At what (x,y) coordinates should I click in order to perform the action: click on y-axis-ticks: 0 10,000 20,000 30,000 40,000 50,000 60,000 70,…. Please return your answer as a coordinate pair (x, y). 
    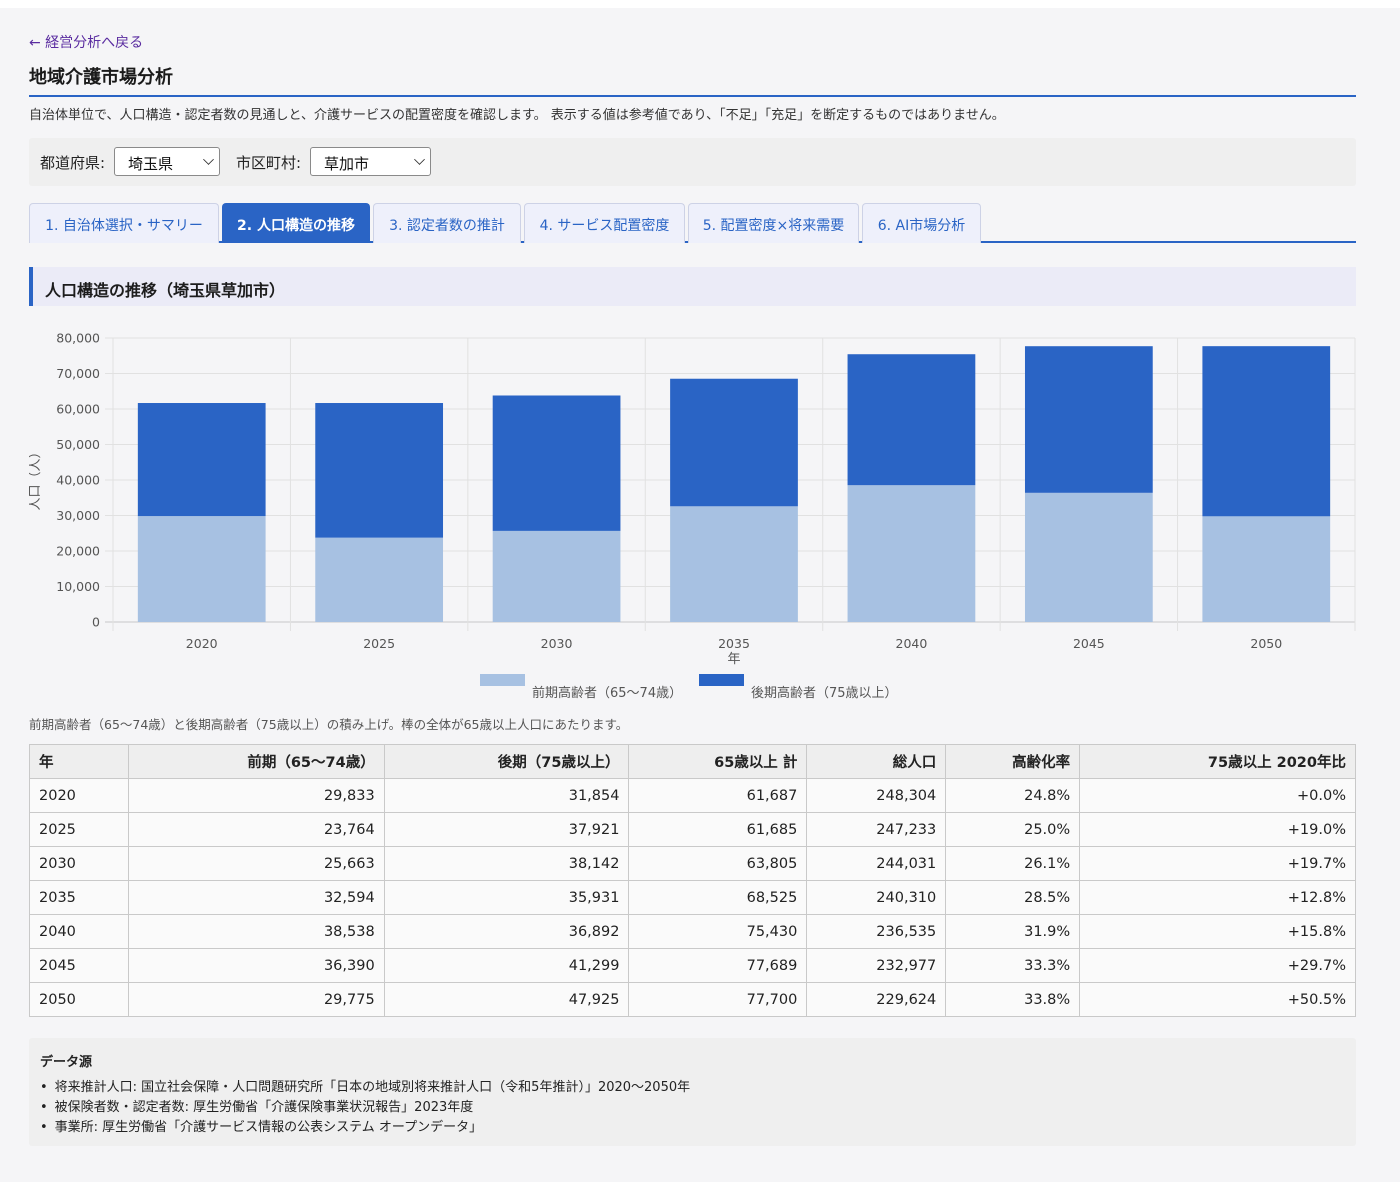
    Looking at the image, I should click on (78, 480).